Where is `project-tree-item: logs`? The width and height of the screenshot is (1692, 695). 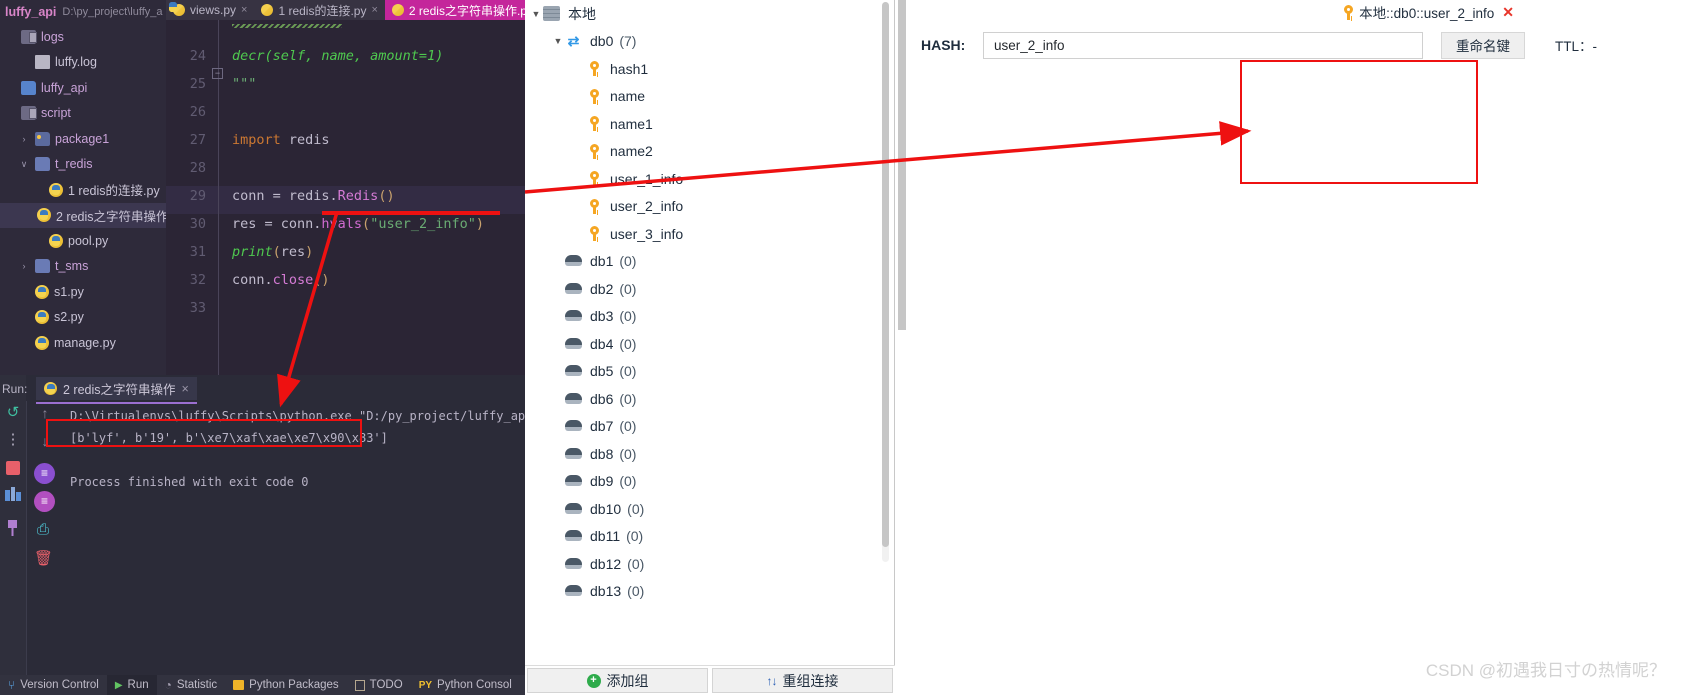
project-tree-item: logs is located at coordinates (83, 37).